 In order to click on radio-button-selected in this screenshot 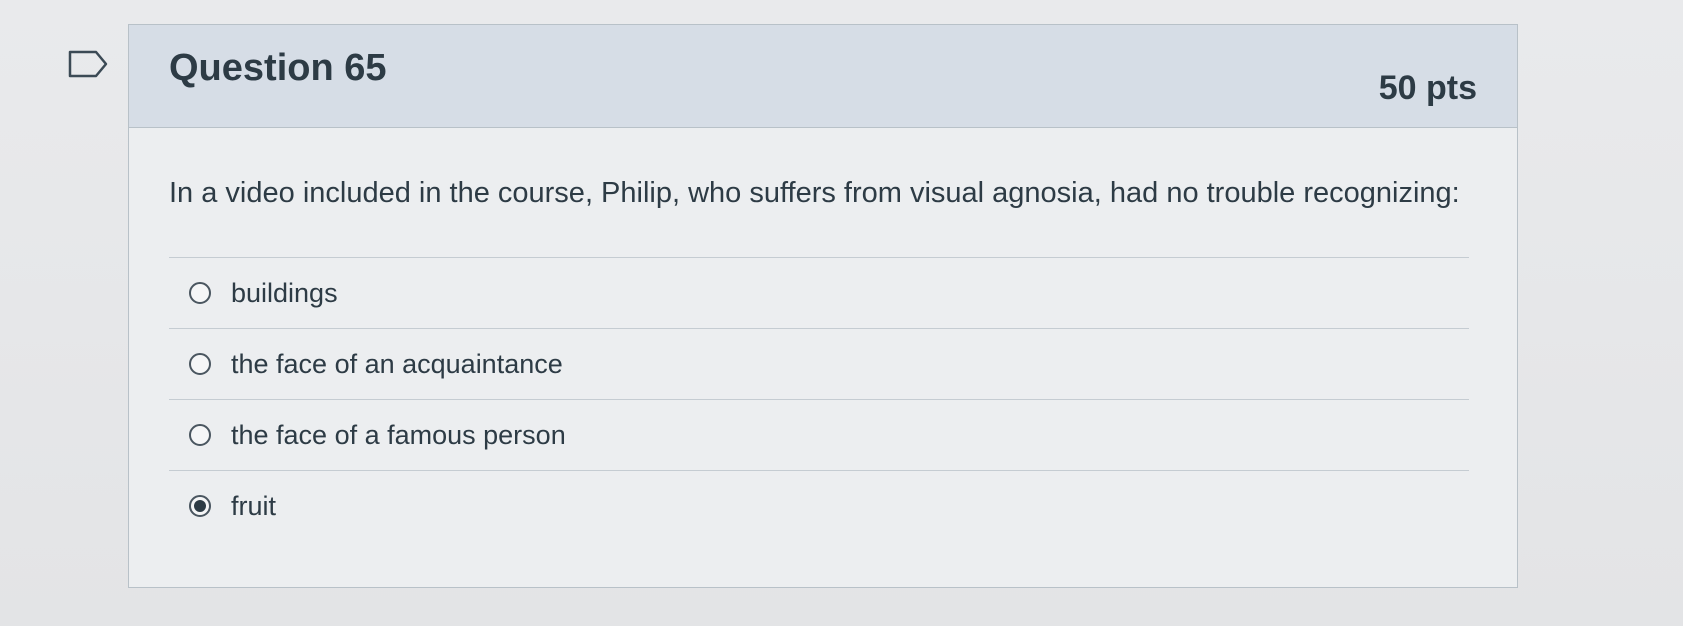, I will do `click(200, 506)`.